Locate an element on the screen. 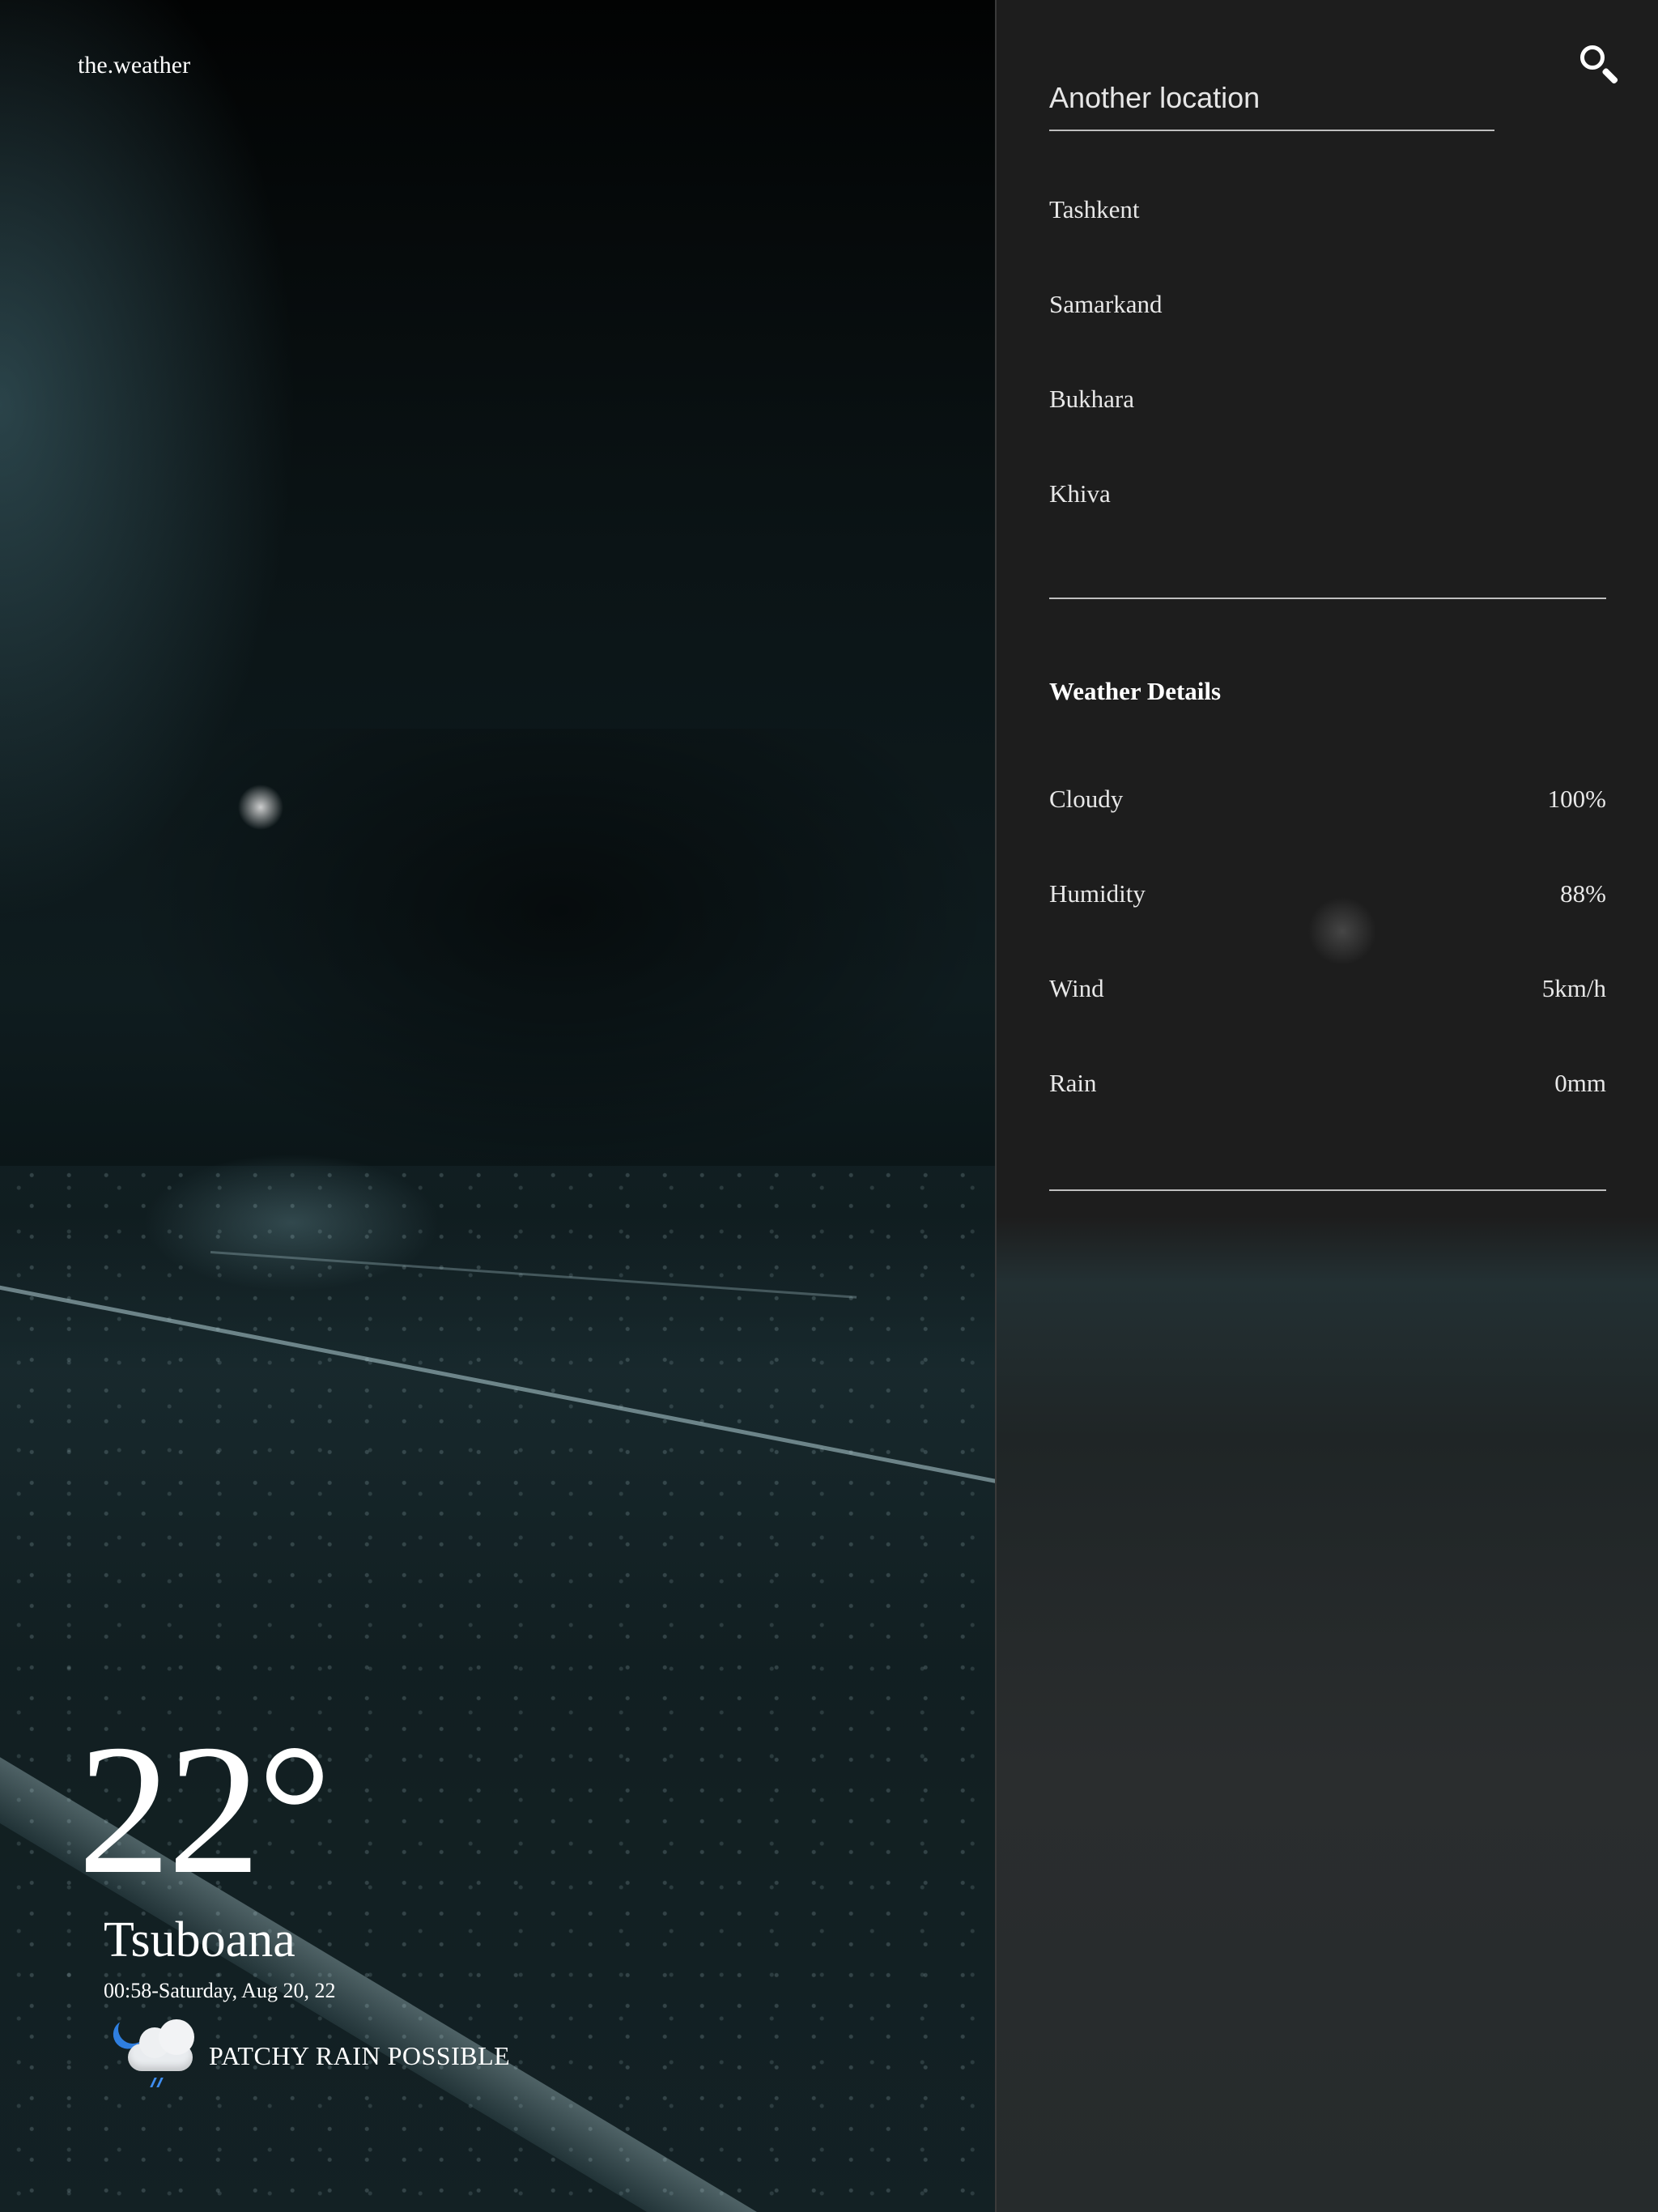  brand-logo: the.weather is located at coordinates (134, 65).